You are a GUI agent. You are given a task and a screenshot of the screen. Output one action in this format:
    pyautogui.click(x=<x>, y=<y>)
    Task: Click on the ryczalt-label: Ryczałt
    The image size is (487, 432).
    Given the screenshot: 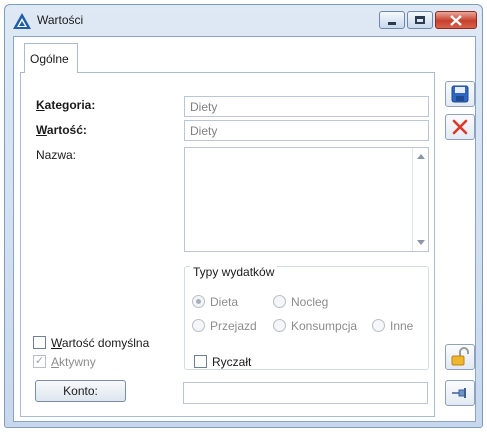 What is the action you would take?
    pyautogui.click(x=232, y=362)
    